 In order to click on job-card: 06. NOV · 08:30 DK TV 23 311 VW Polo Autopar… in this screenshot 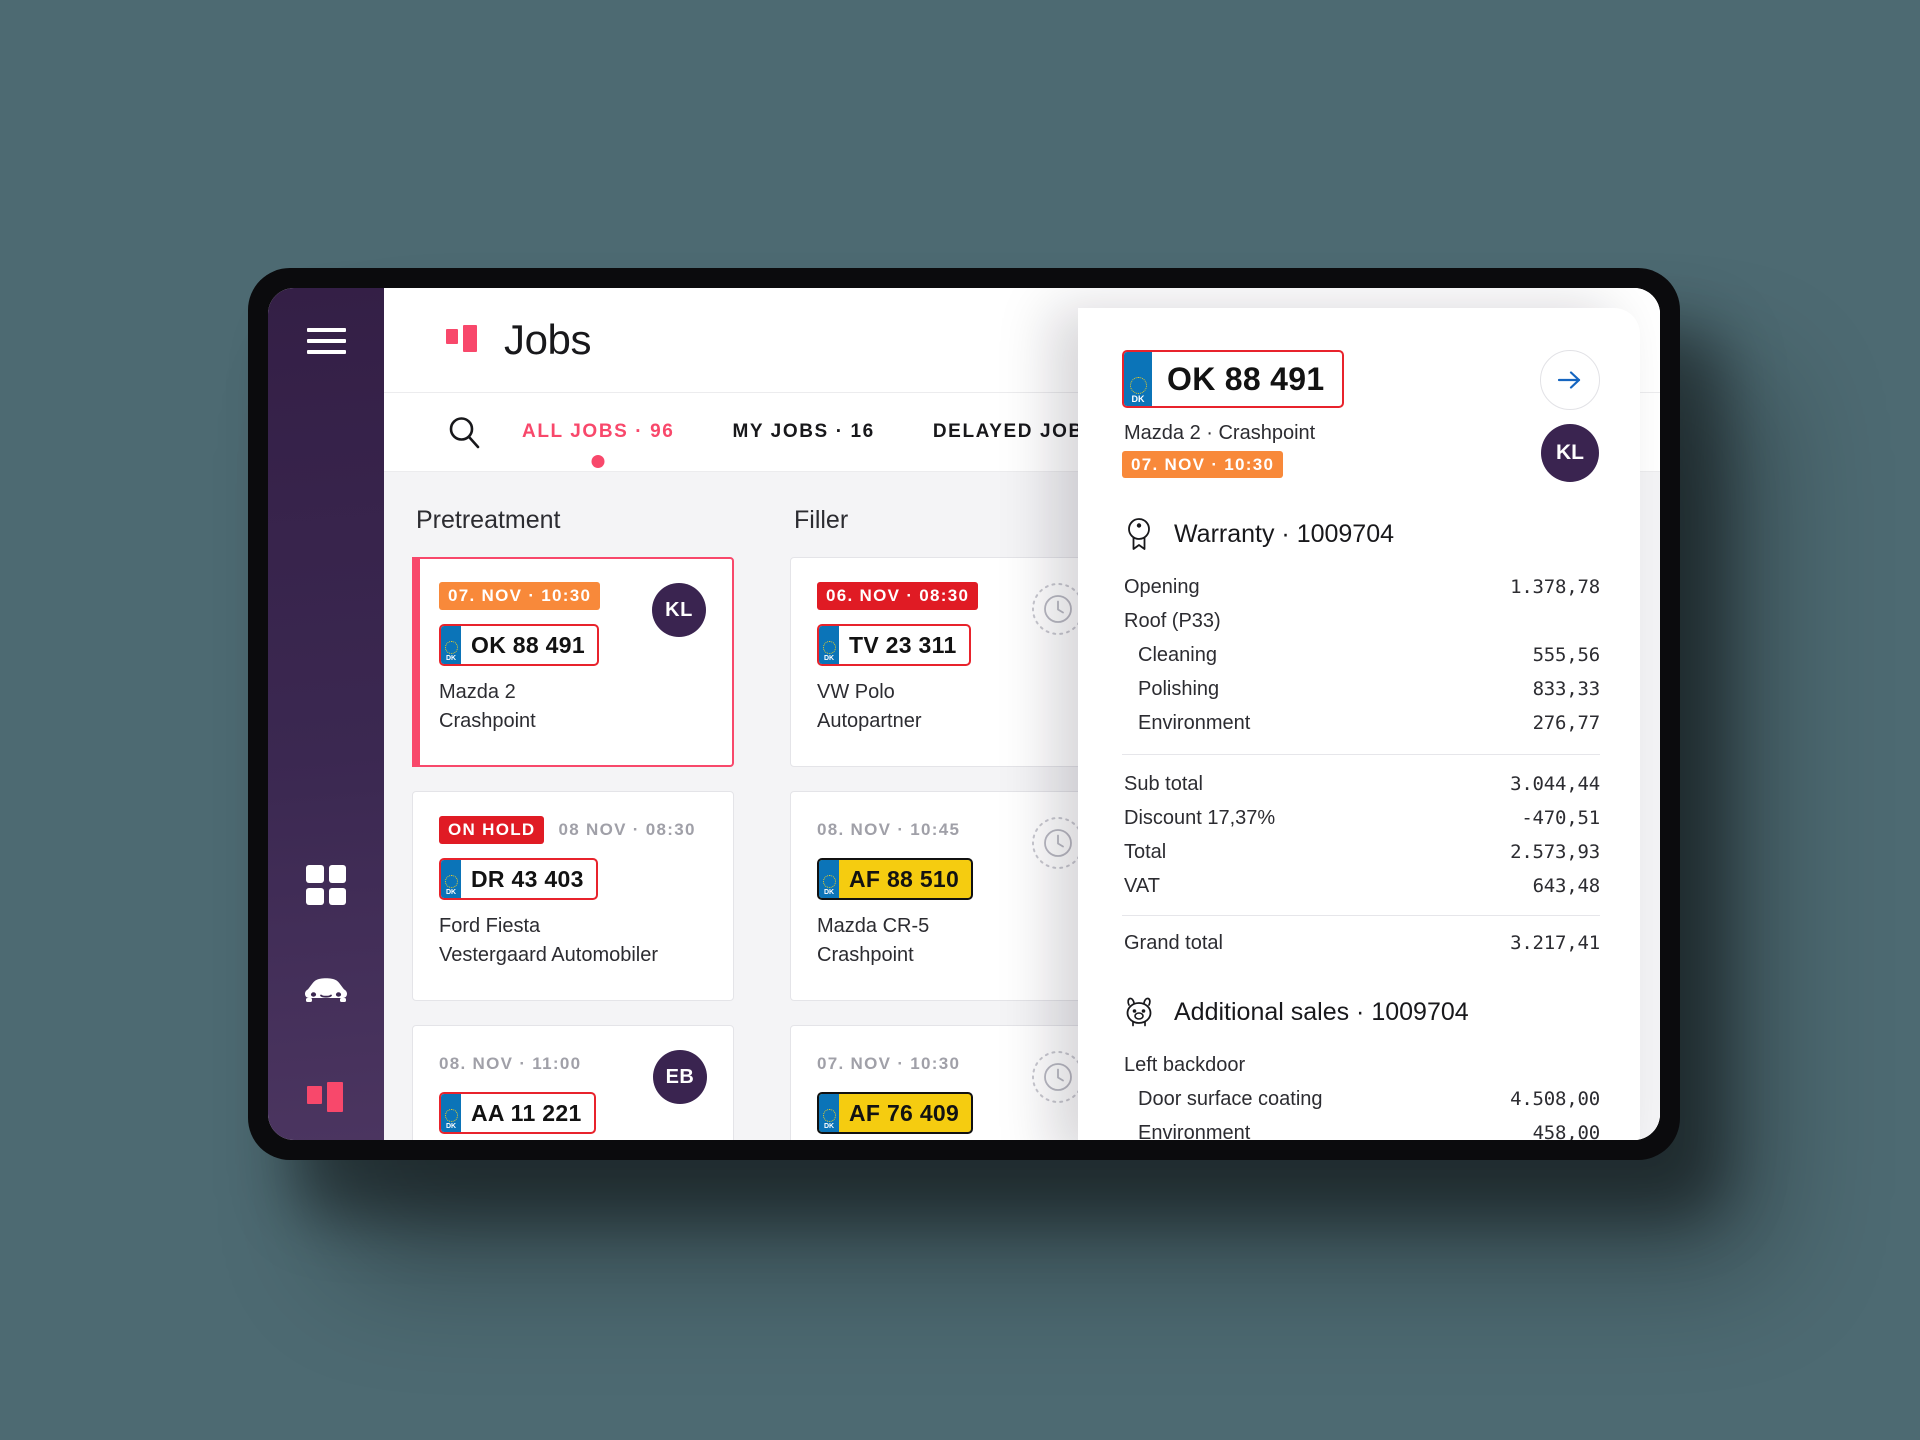, I will do `click(951, 662)`.